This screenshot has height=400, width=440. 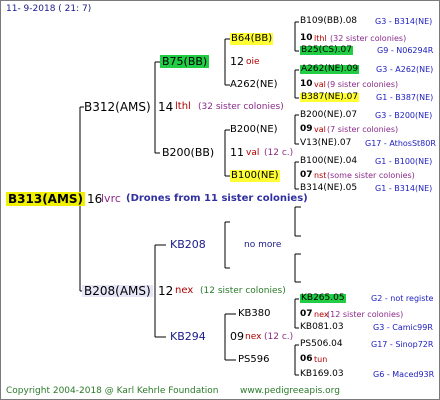 I want to click on gen2-queen: B200(BB), so click(x=188, y=152).